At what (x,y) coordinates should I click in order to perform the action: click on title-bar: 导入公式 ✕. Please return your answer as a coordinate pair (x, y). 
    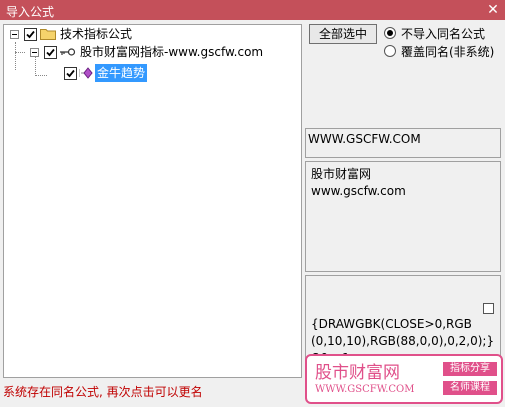
    Looking at the image, I should click on (252, 10).